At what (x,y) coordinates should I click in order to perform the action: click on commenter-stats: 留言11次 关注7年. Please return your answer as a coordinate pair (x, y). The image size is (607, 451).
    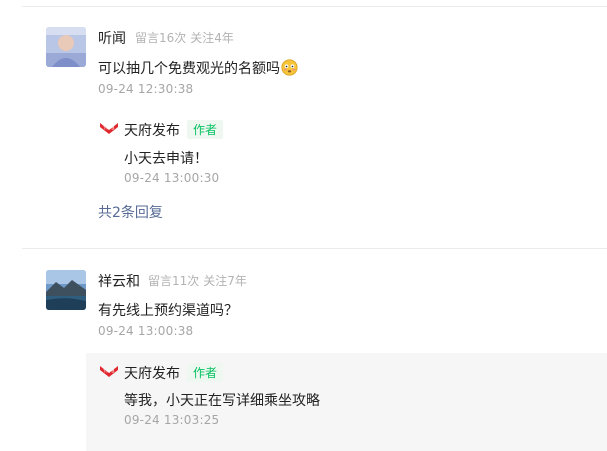
    Looking at the image, I should click on (197, 280).